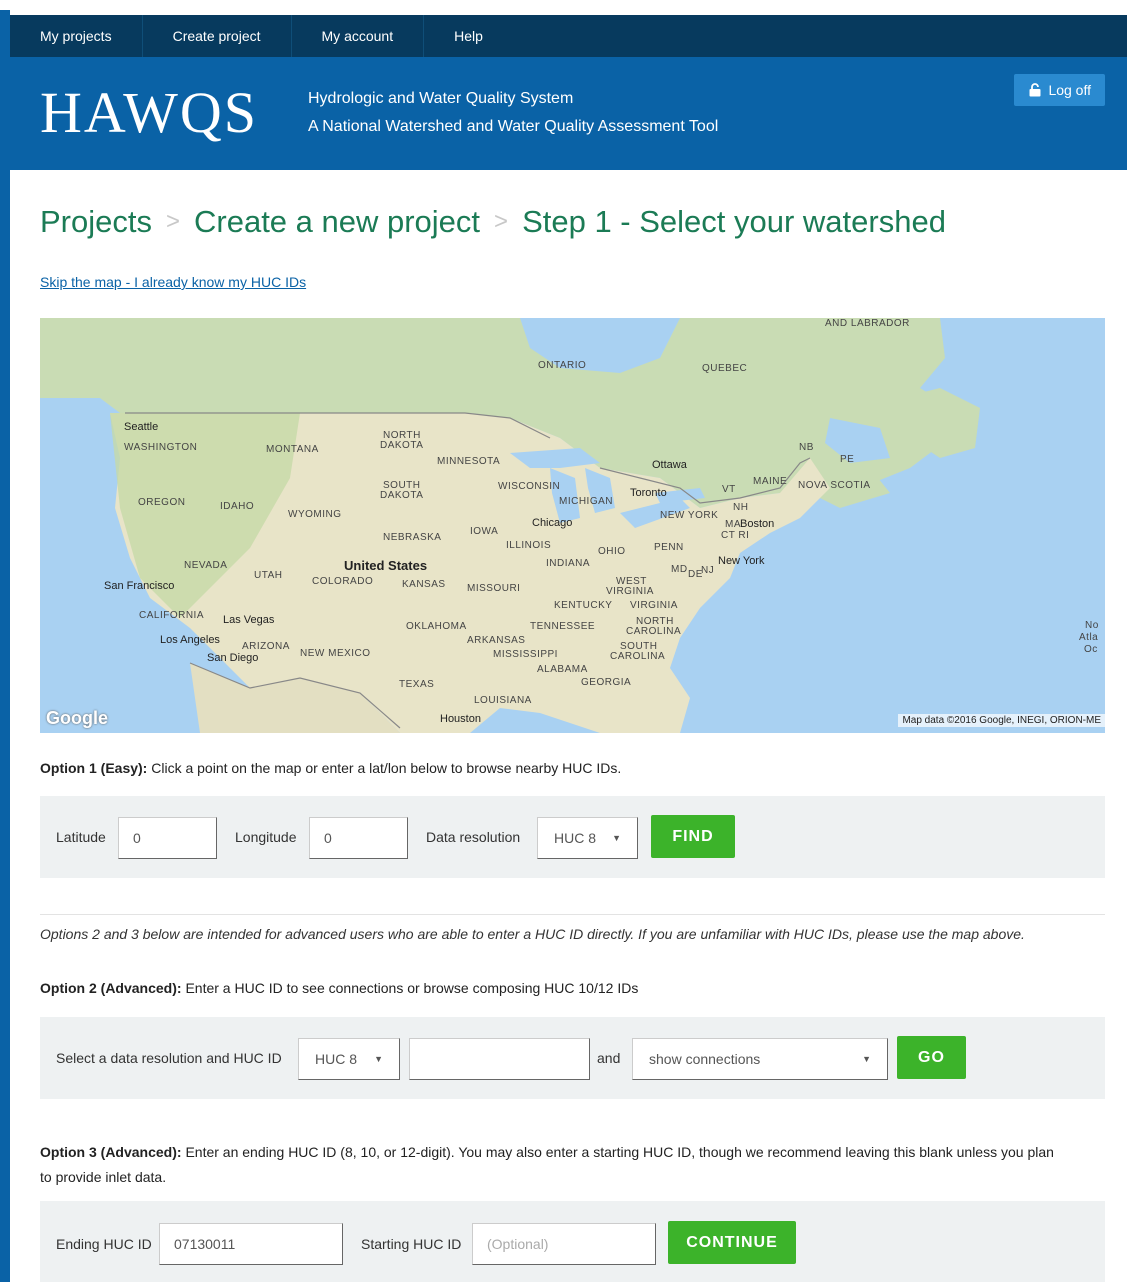 This screenshot has width=1127, height=1282. Describe the element at coordinates (411, 1244) in the screenshot. I see `starting-huc-label: Starting HUC ID` at that location.